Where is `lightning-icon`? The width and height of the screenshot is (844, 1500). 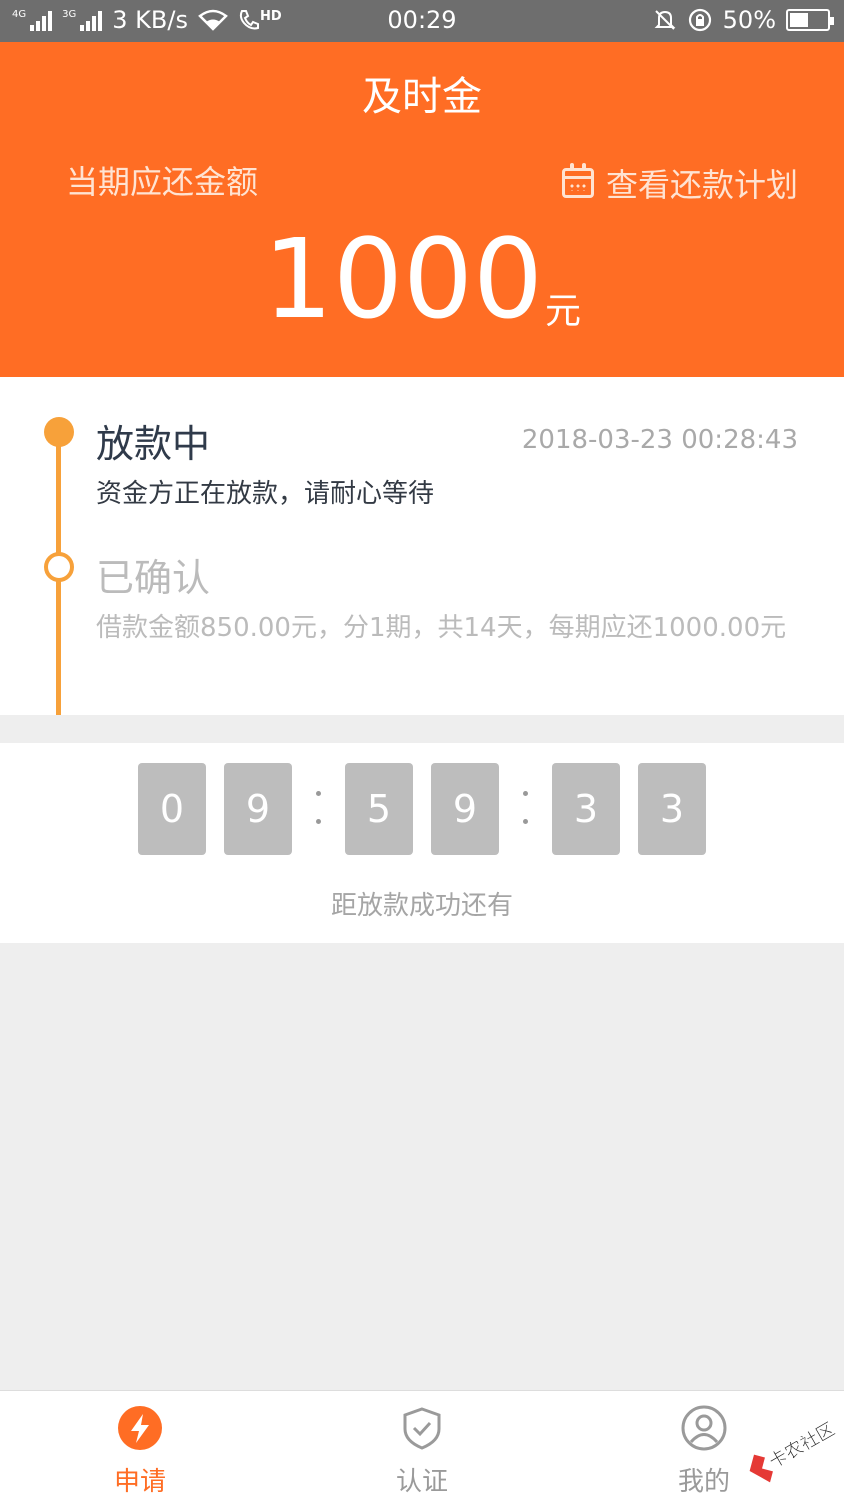 lightning-icon is located at coordinates (140, 1428).